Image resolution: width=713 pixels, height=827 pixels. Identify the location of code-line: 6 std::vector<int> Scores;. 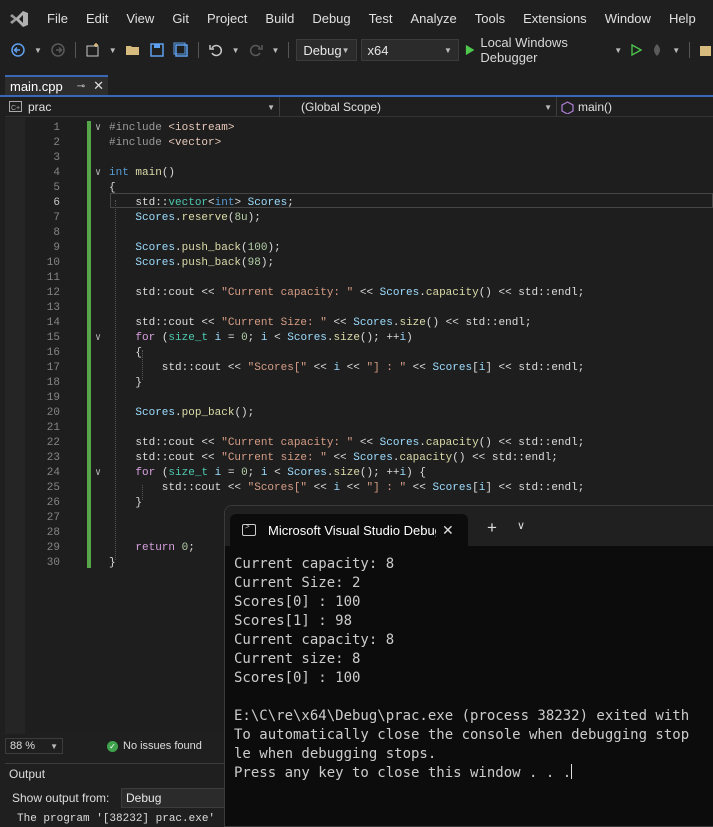
(359, 203).